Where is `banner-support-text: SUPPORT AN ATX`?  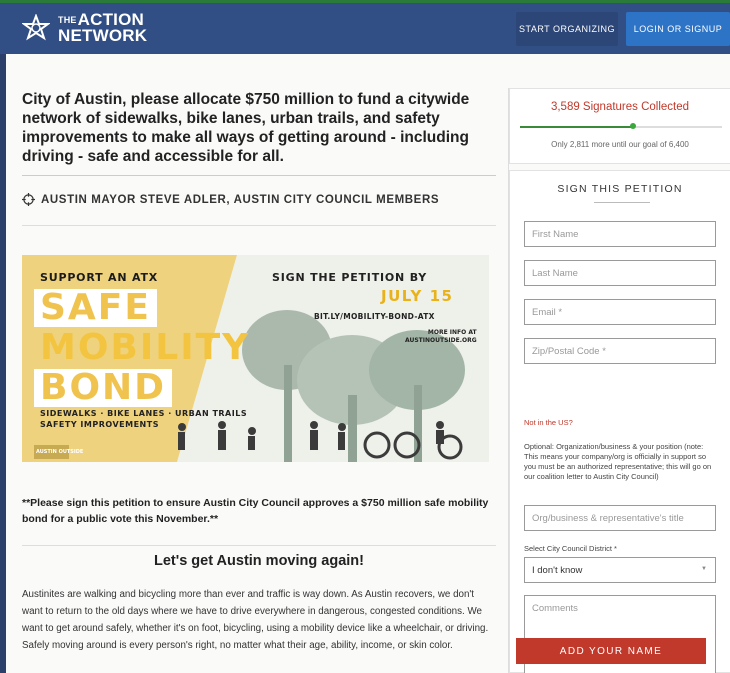 banner-support-text: SUPPORT AN ATX is located at coordinates (99, 277).